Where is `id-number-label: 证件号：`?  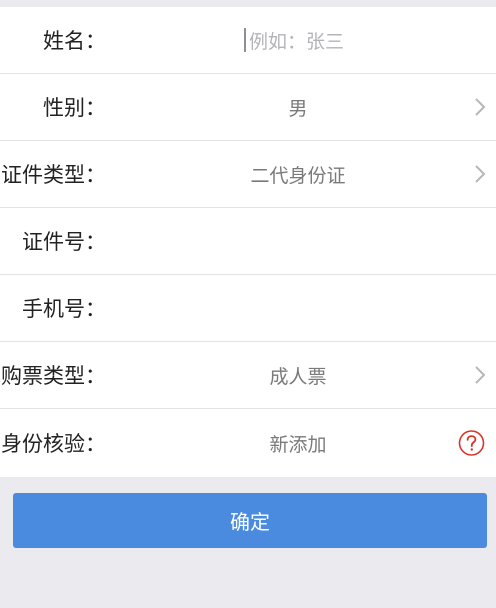
id-number-label: 证件号： is located at coordinates (64, 242).